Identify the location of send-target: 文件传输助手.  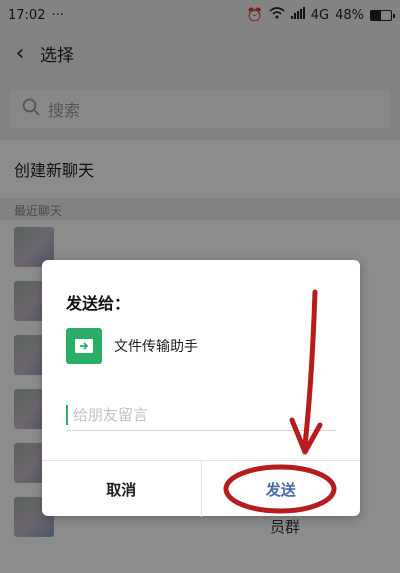
(132, 346).